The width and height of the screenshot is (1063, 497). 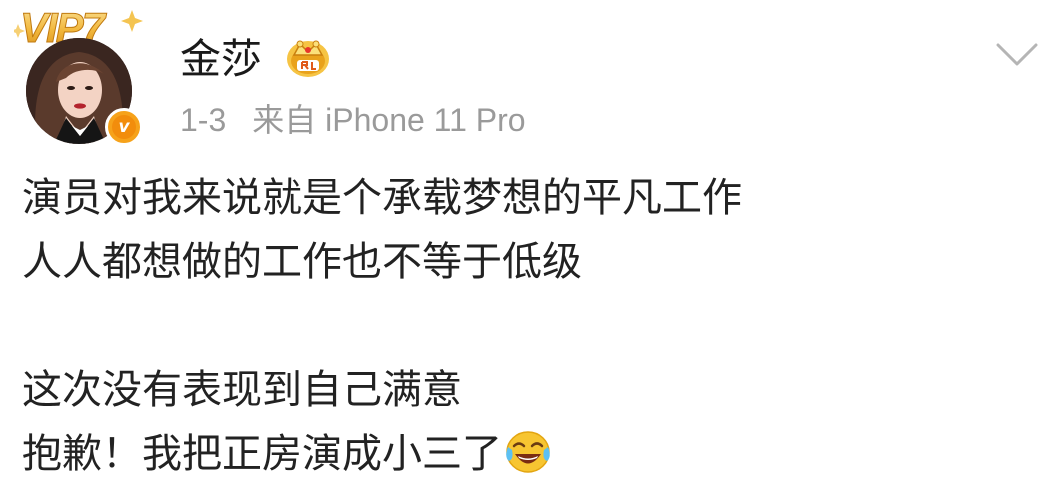 What do you see at coordinates (262, 454) in the screenshot?
I see `post-text-line: 抱歉！我把正房演成小三了` at bounding box center [262, 454].